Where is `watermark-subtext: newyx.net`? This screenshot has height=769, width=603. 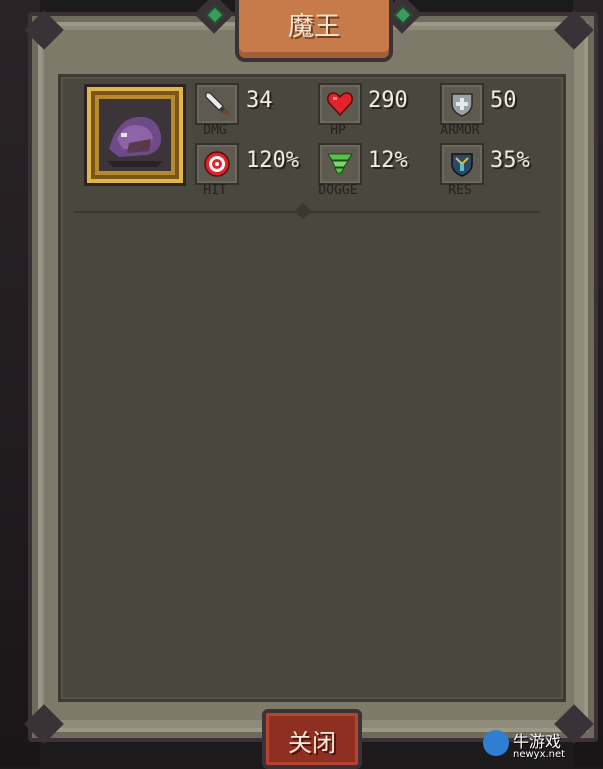 watermark-subtext: newyx.net is located at coordinates (539, 754).